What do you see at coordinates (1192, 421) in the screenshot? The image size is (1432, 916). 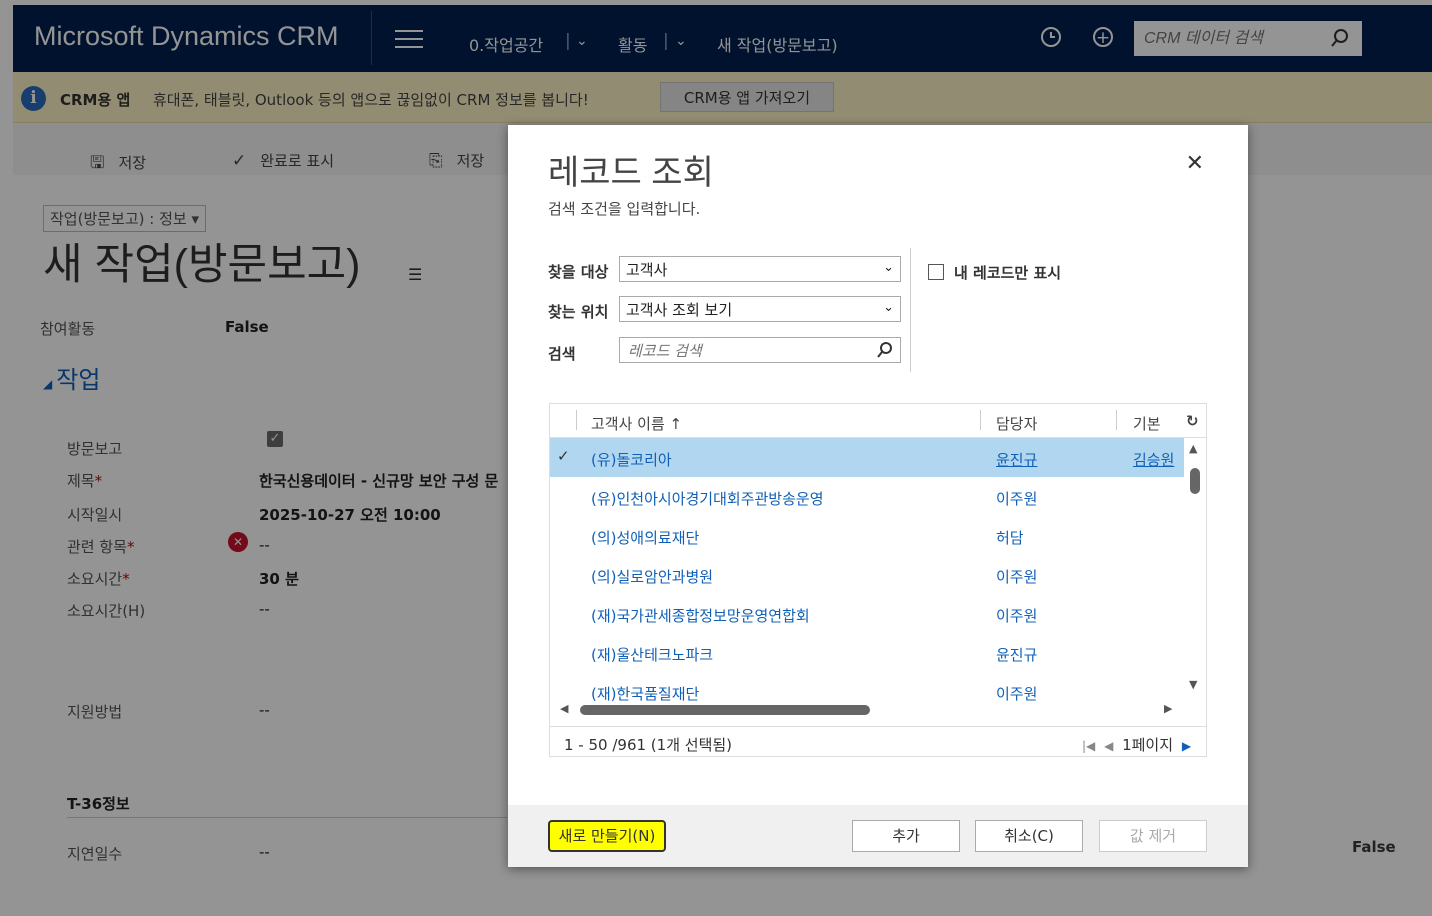 I see `refresh-icon: ↻` at bounding box center [1192, 421].